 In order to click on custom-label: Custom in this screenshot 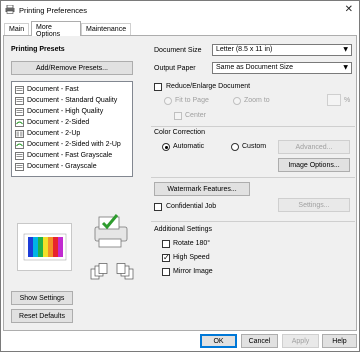, I will do `click(254, 146)`.